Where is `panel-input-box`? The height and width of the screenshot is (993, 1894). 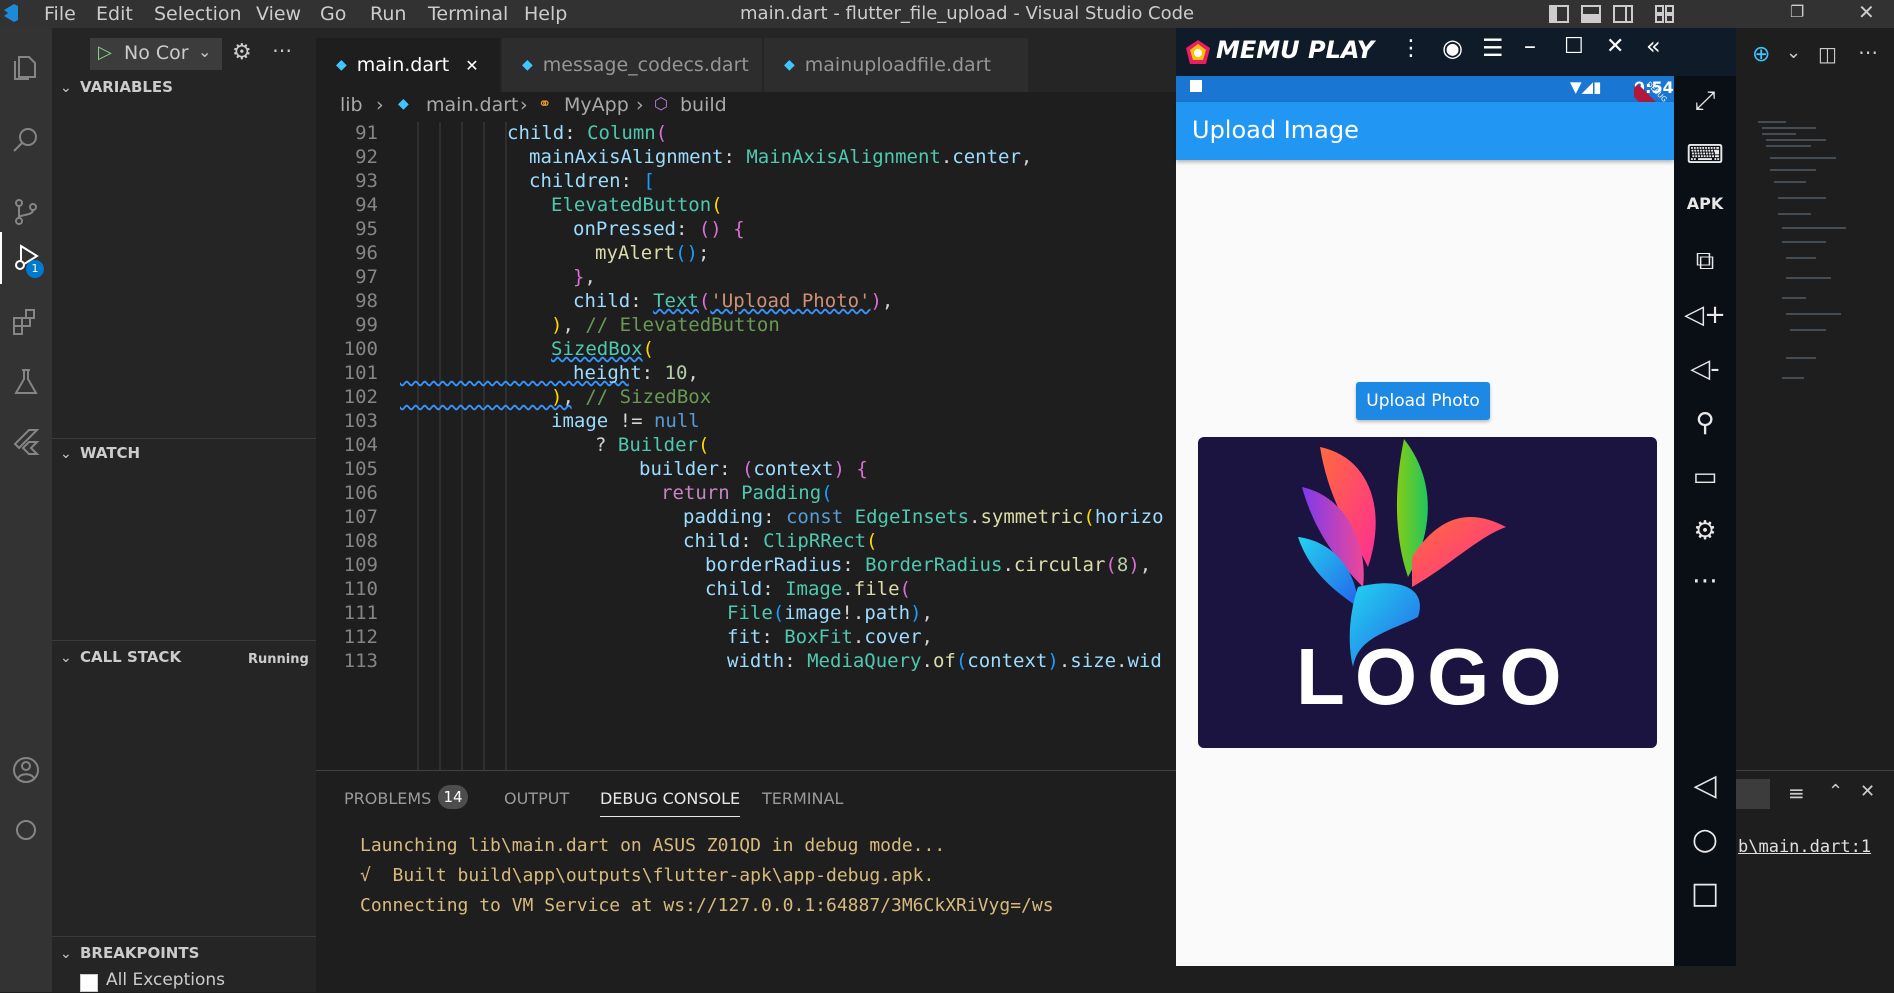
panel-input-box is located at coordinates (1753, 794).